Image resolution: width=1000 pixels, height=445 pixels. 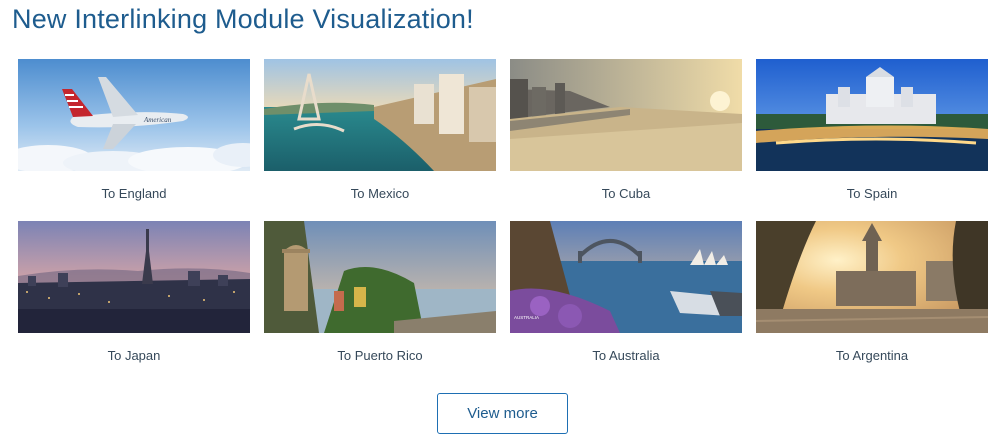 What do you see at coordinates (134, 115) in the screenshot?
I see `england-photo: American` at bounding box center [134, 115].